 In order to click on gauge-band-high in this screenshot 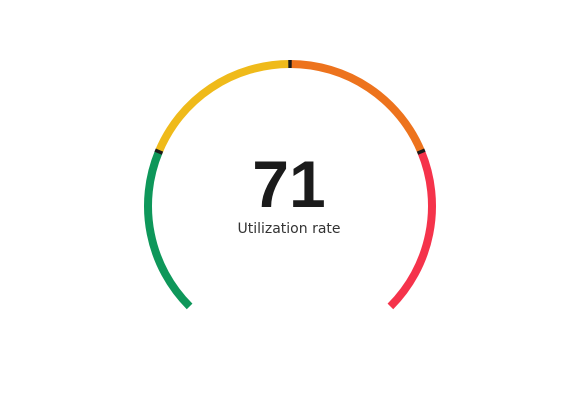, I will do `click(357, 107)`.